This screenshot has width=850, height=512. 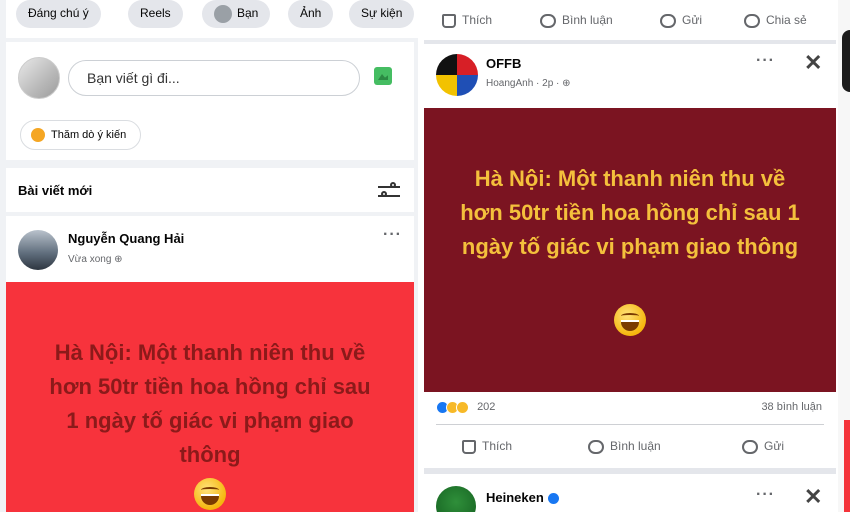 I want to click on section-title: Bài viết mới, so click(x=55, y=190).